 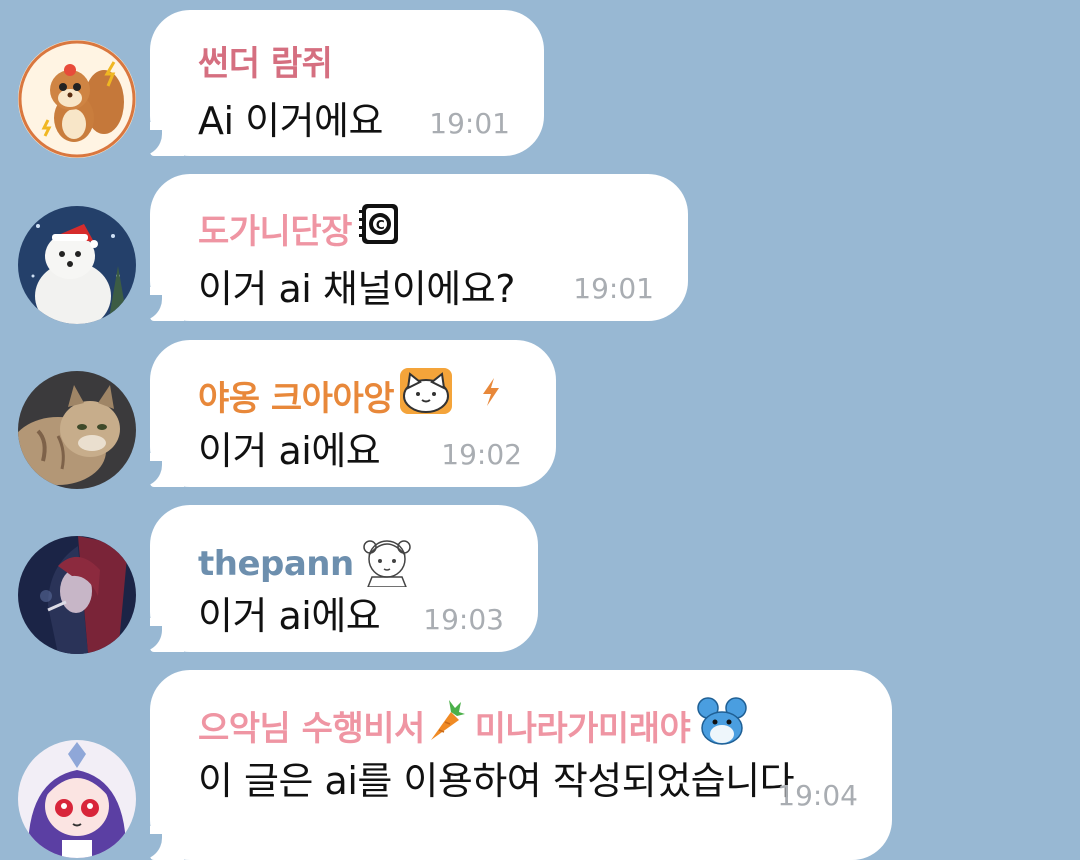 I want to click on sender-label: 도가니단장, so click(x=275, y=228).